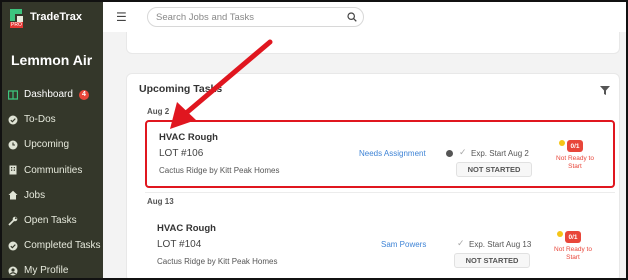  I want to click on search-input, so click(246, 17).